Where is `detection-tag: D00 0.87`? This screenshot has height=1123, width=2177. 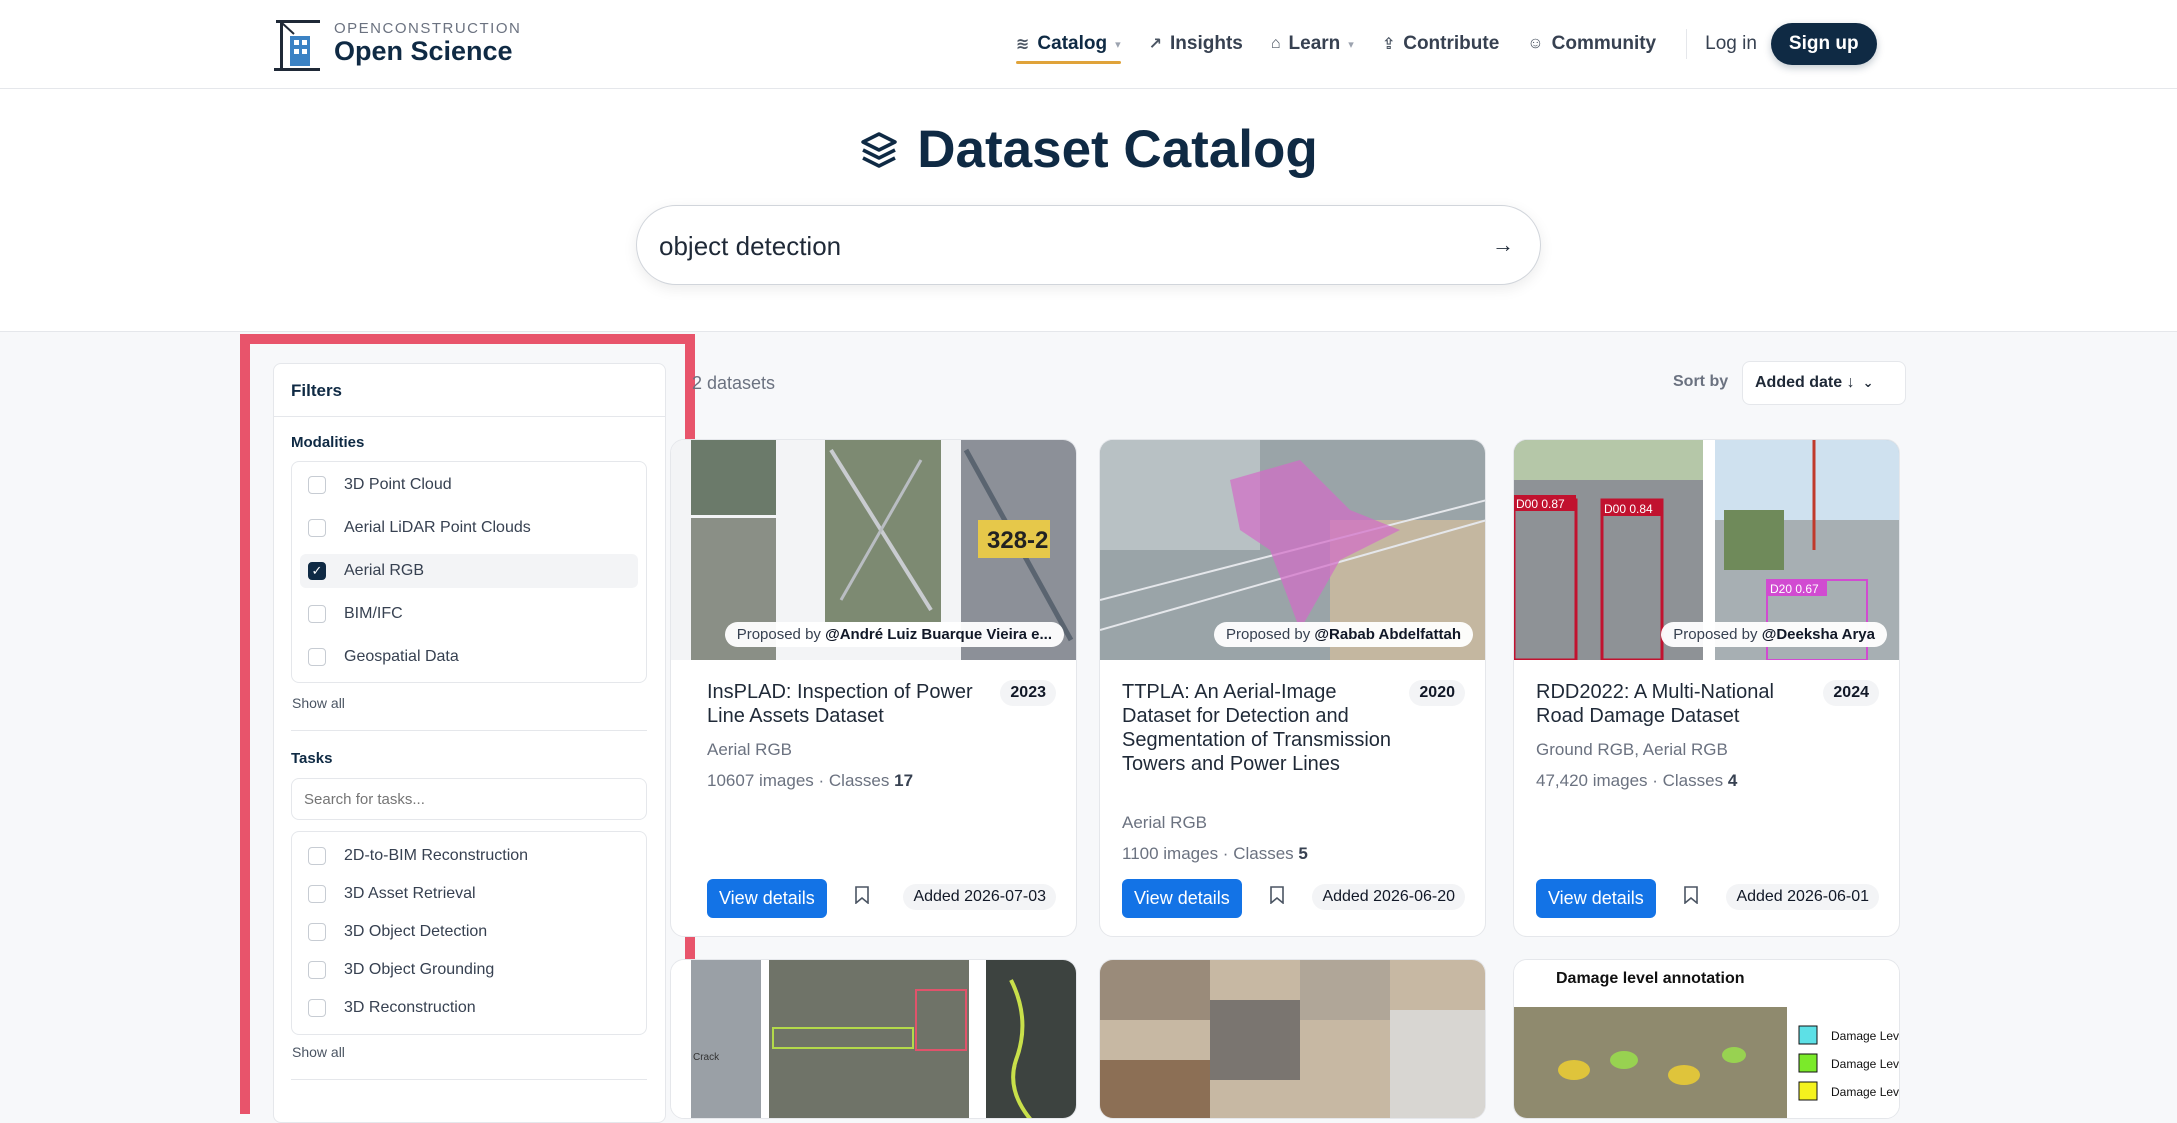
detection-tag: D00 0.87 is located at coordinates (1540, 504).